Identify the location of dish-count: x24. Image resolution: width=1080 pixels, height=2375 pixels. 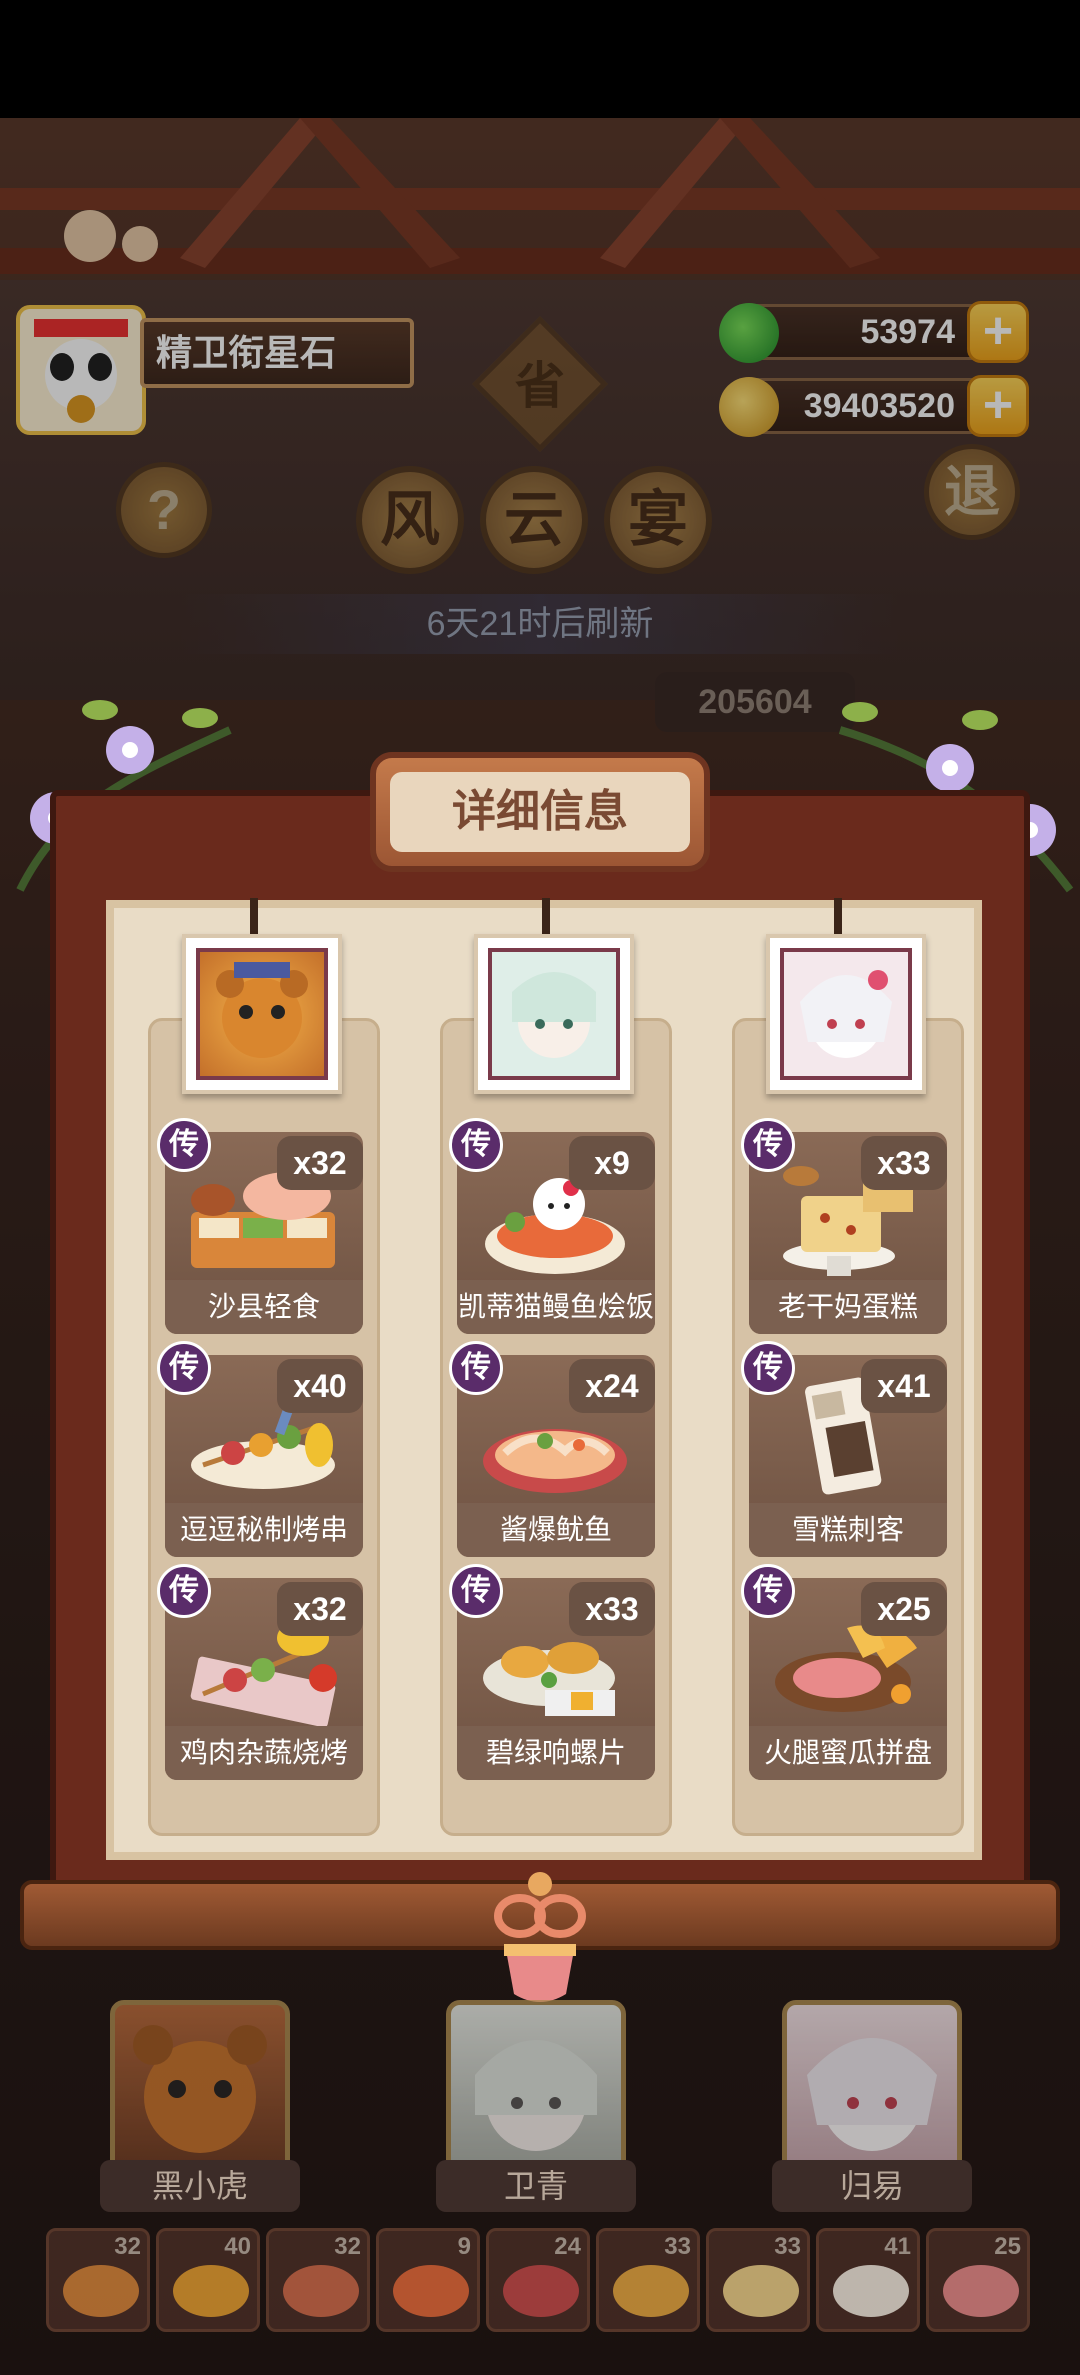
(612, 1386).